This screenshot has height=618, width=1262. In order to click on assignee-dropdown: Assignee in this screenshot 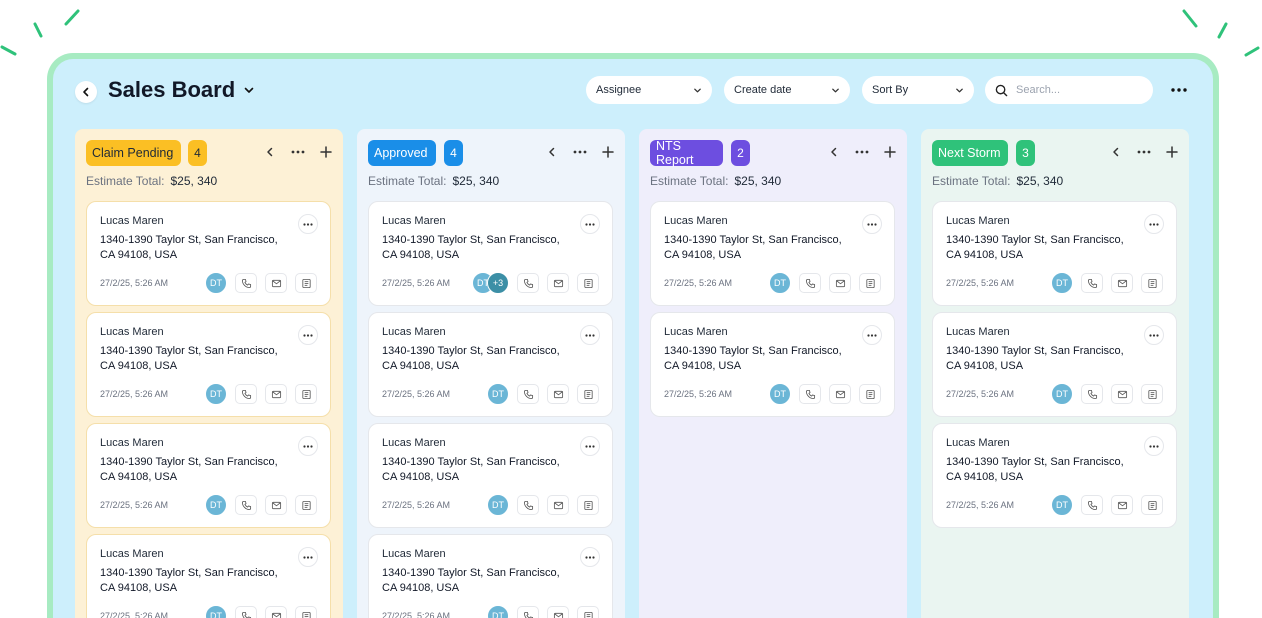, I will do `click(649, 90)`.